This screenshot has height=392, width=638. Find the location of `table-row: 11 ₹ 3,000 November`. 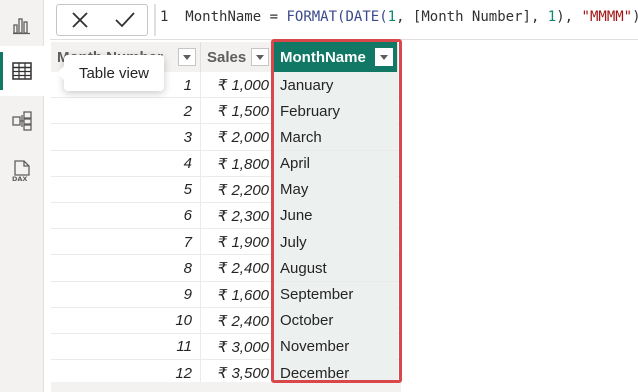

table-row: 11 ₹ 3,000 November is located at coordinates (226, 347).